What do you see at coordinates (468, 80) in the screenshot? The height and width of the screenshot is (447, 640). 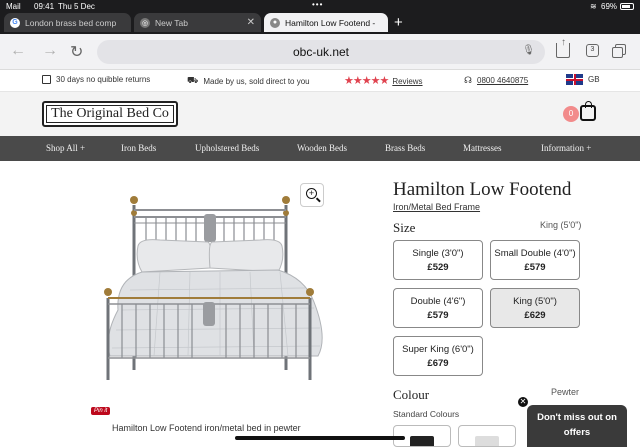 I see `headset-icon: ☊` at bounding box center [468, 80].